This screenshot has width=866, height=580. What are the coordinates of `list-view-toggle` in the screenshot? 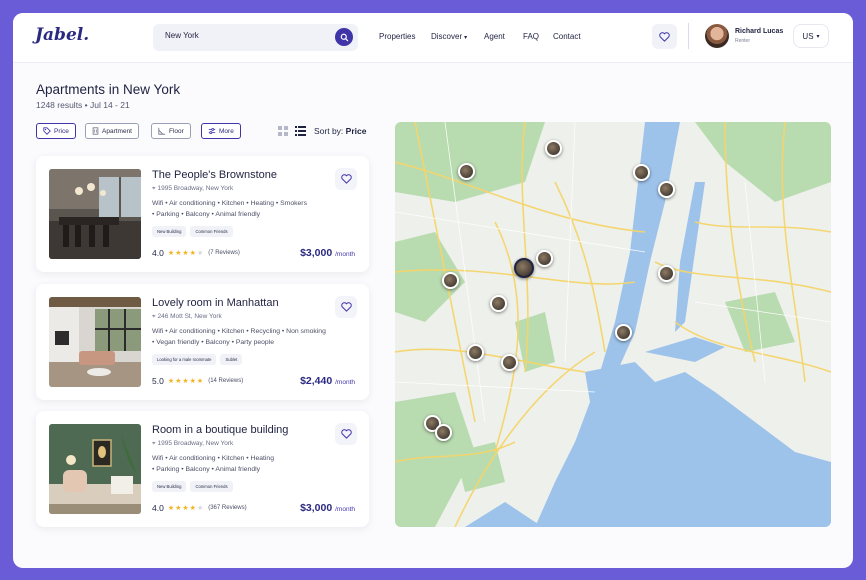 It's located at (300, 131).